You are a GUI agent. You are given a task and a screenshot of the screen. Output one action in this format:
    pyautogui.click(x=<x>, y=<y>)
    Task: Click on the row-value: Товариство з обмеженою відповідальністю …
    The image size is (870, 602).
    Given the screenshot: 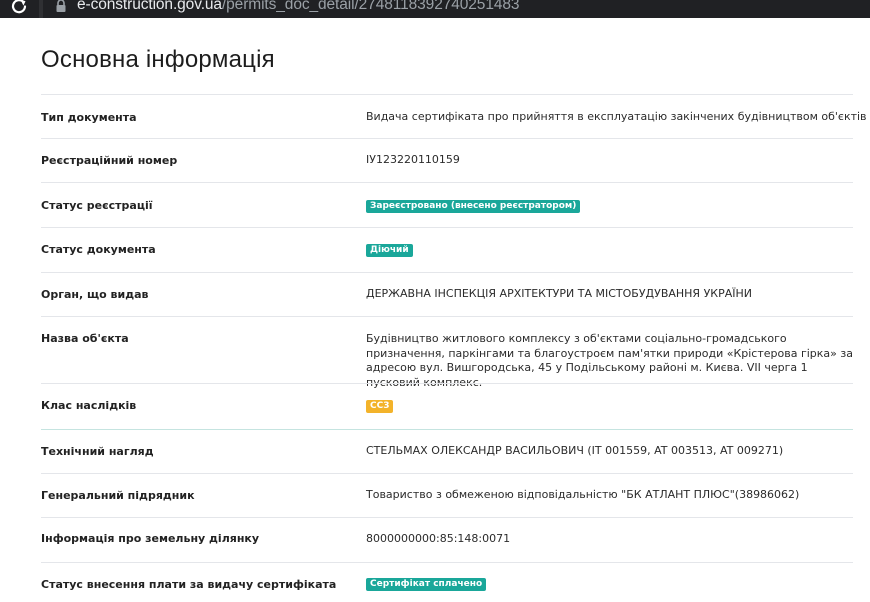 What is the action you would take?
    pyautogui.click(x=583, y=494)
    